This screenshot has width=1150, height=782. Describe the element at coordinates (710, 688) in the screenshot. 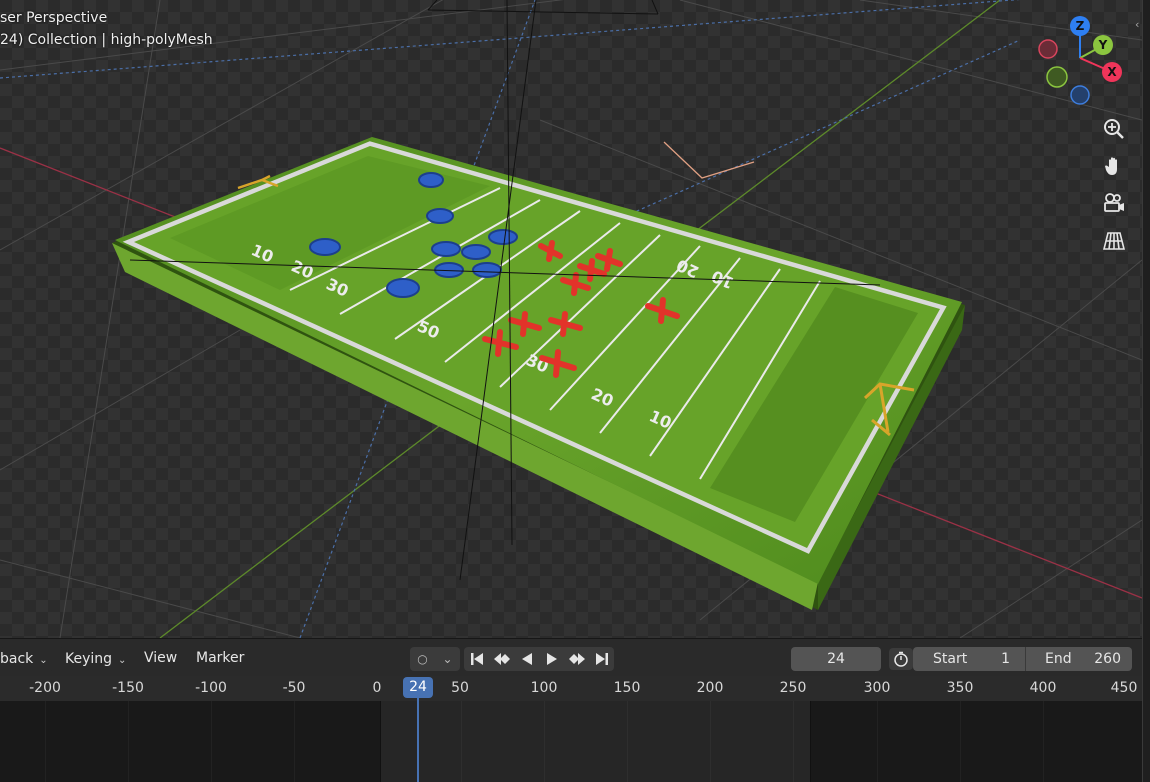

I see `ruler-label: 200` at that location.